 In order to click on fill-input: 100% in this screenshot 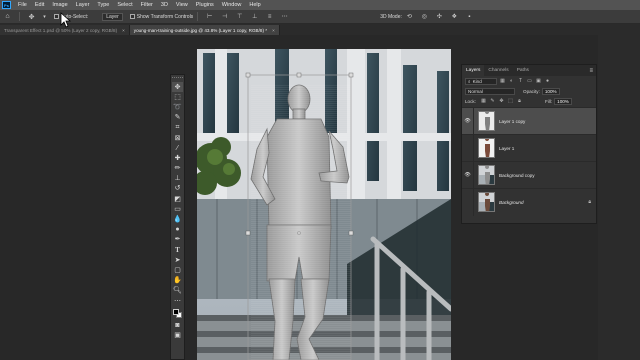, I will do `click(563, 101)`.